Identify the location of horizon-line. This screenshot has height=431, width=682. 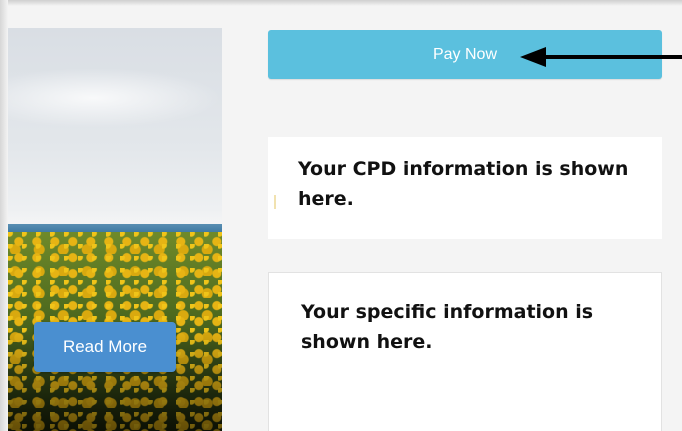
(115, 228).